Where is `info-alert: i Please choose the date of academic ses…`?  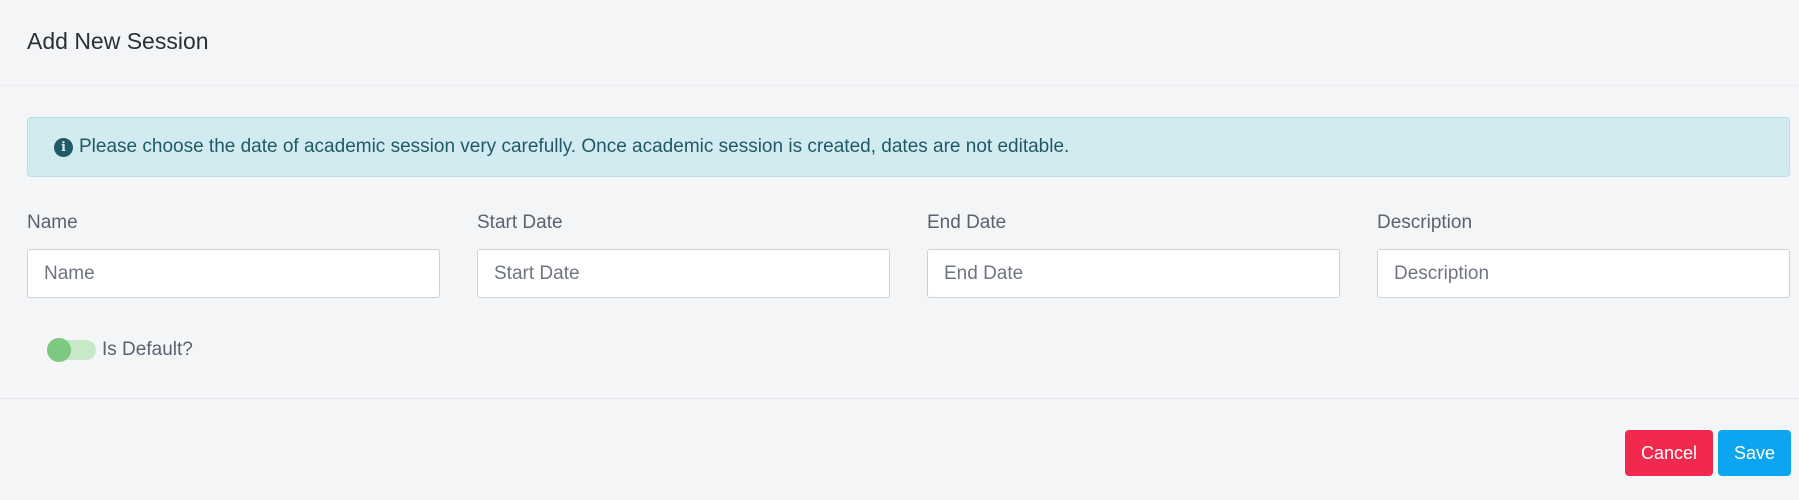 info-alert: i Please choose the date of academic ses… is located at coordinates (908, 147).